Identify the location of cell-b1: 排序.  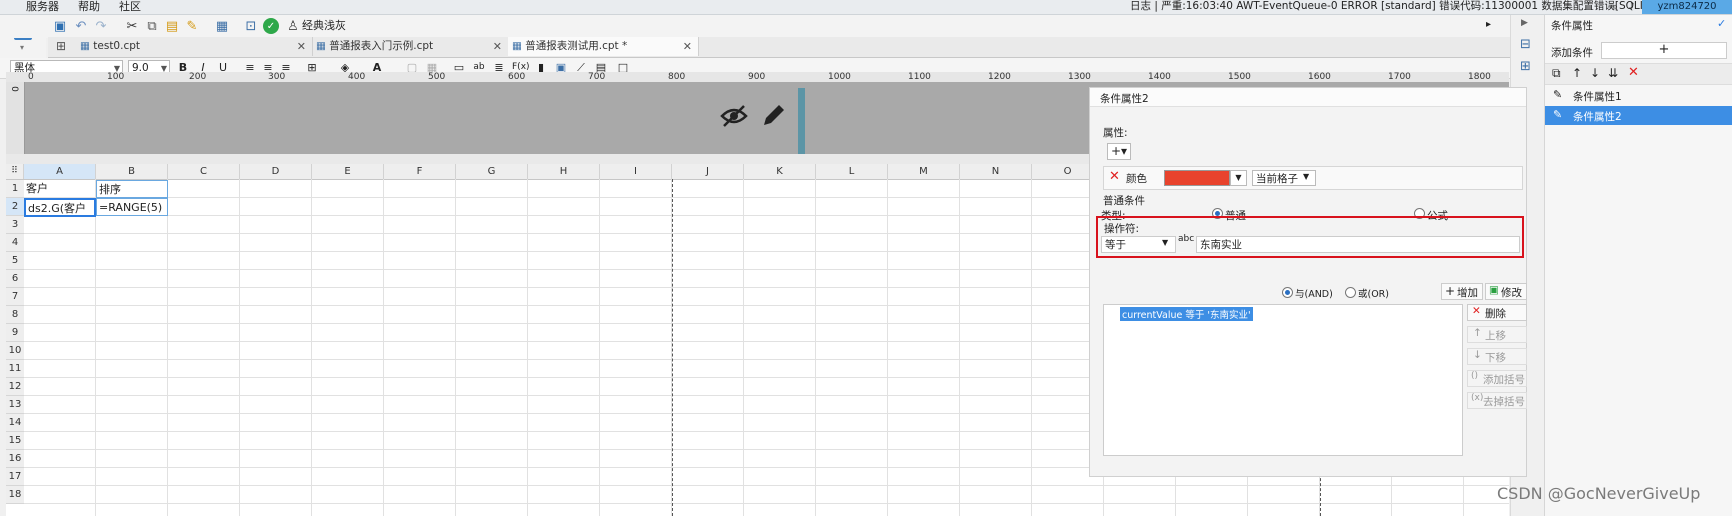
(132, 189).